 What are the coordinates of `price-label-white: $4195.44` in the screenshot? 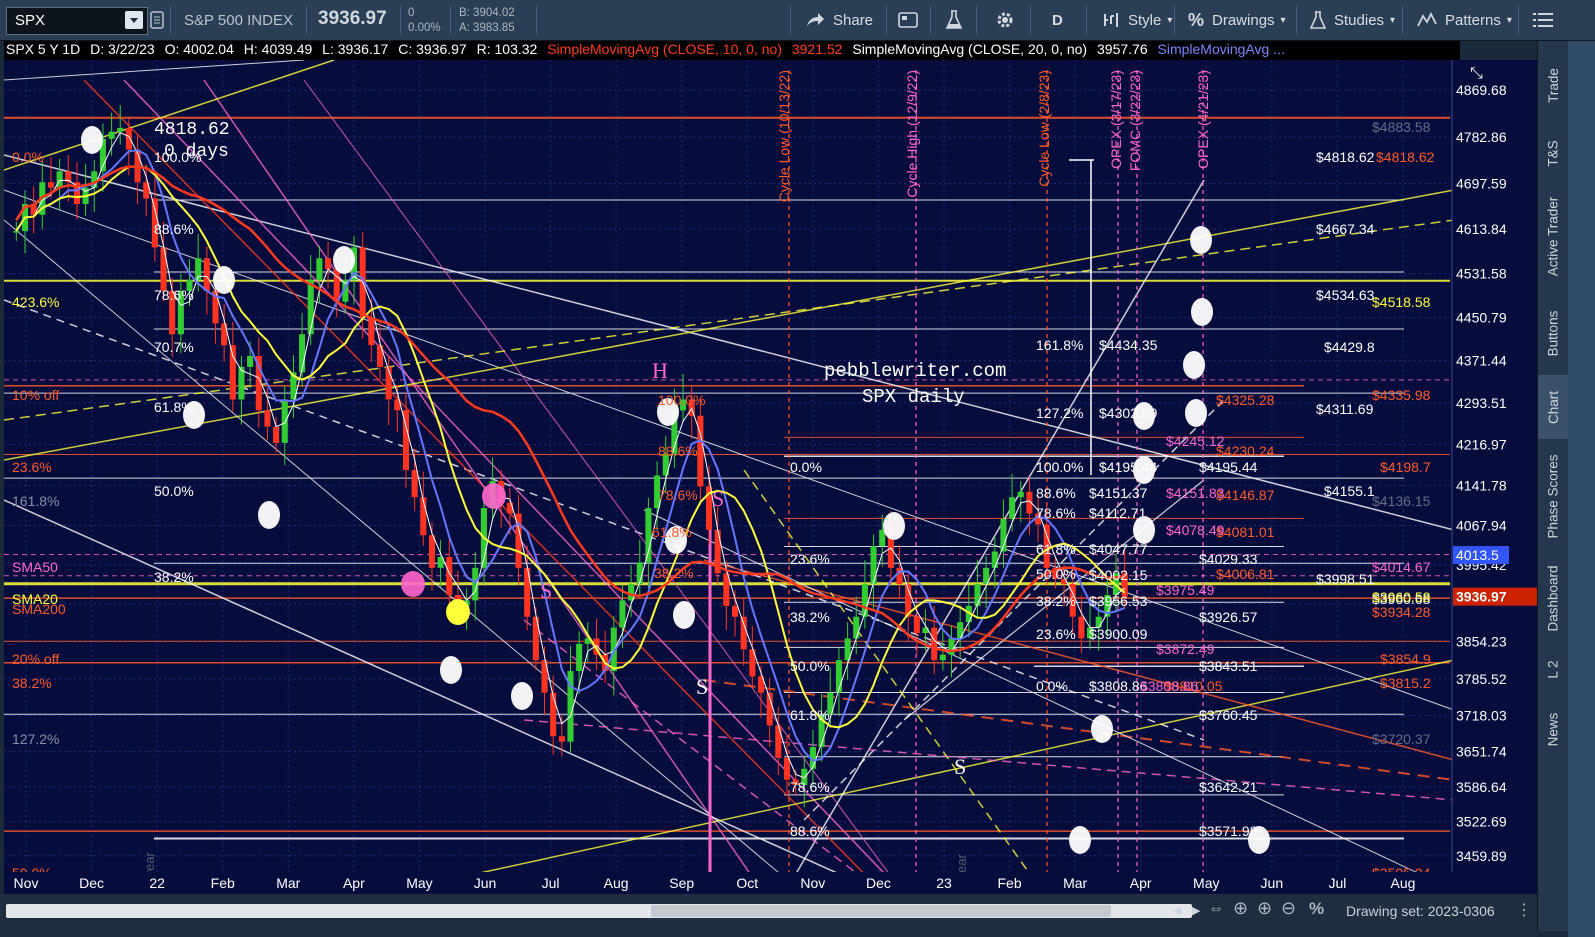 It's located at (1228, 467).